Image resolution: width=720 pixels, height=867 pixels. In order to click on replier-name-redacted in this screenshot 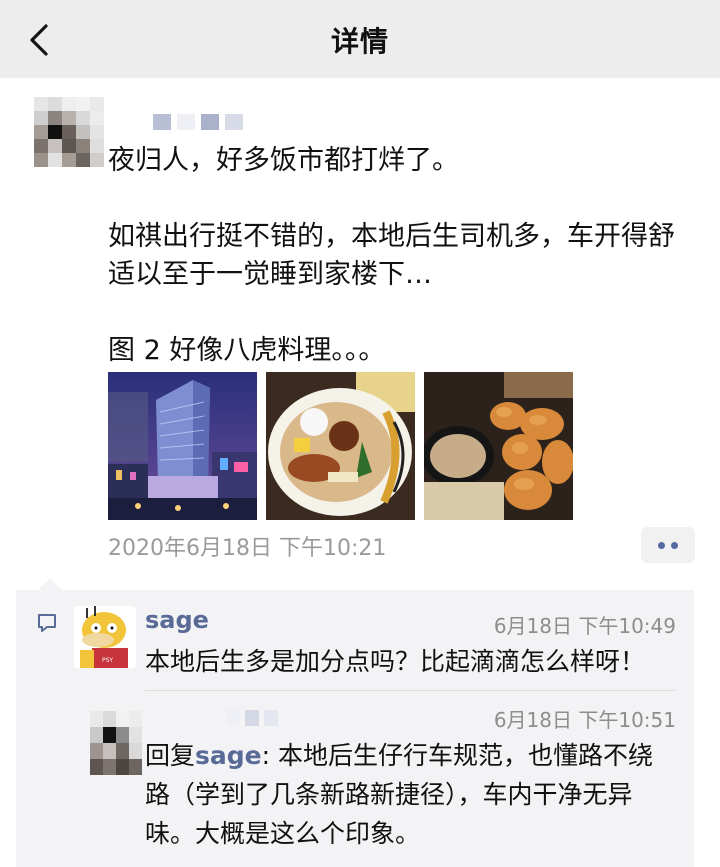, I will do `click(252, 718)`.